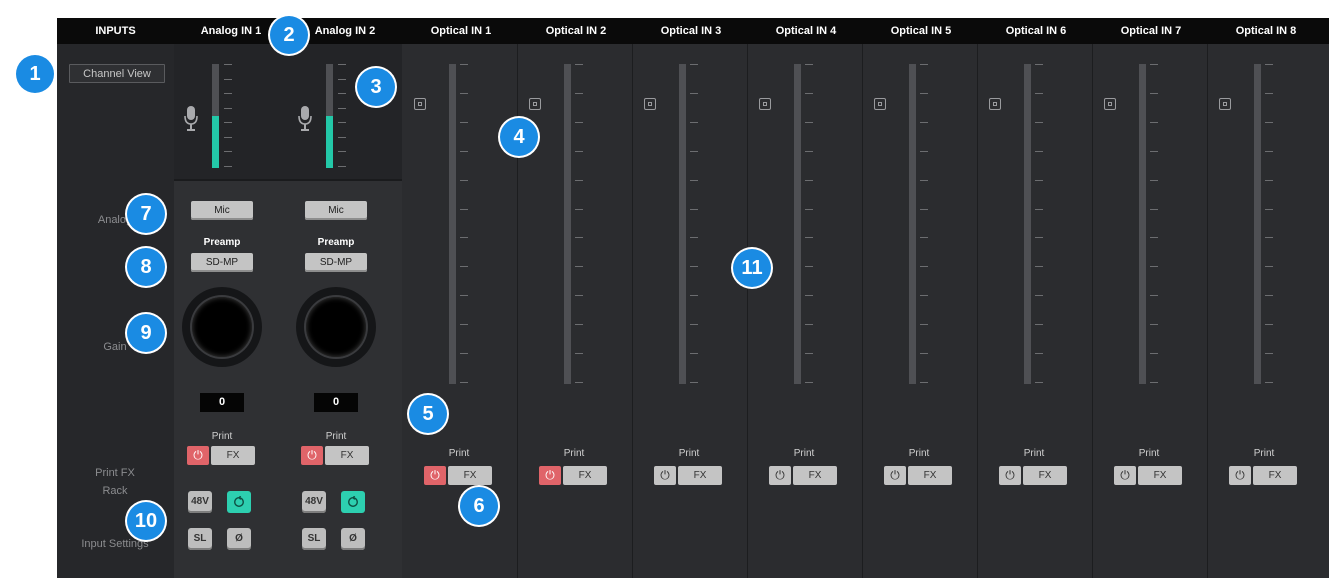  I want to click on channel-header-optical-in-4: Optical IN 4, so click(806, 31).